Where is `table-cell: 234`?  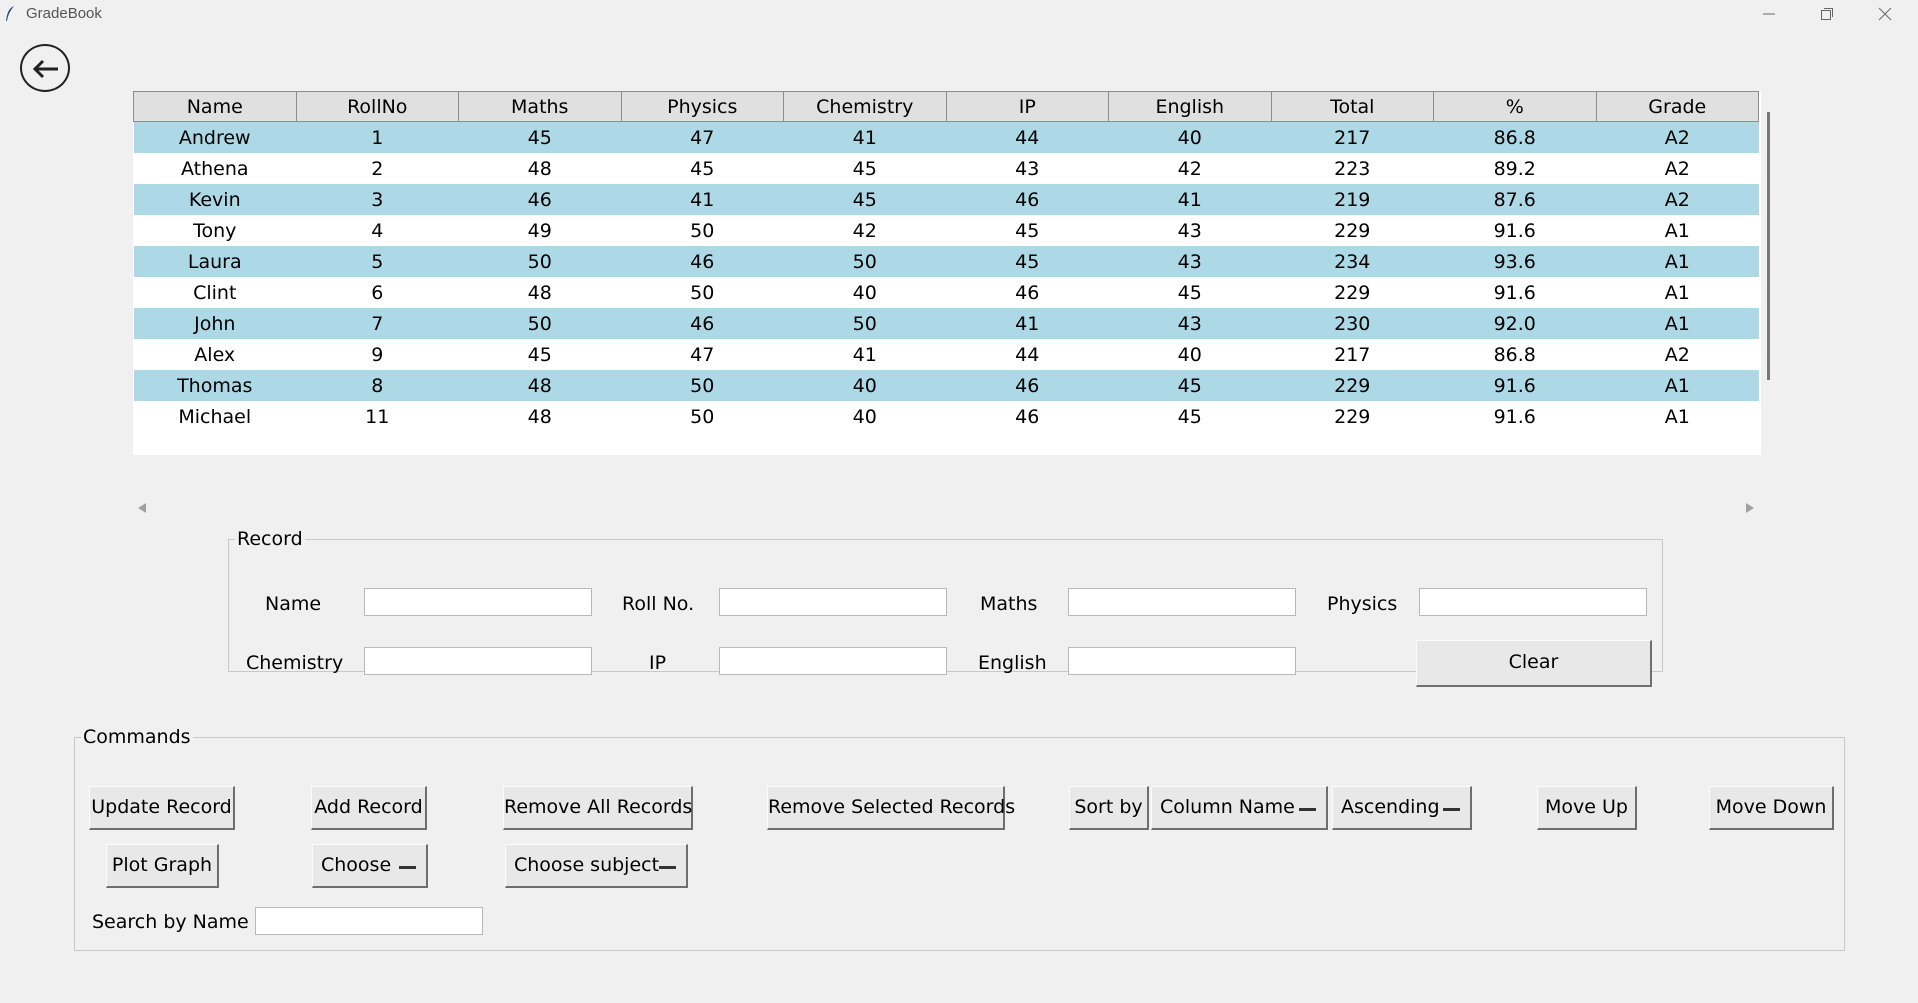 table-cell: 234 is located at coordinates (1352, 261).